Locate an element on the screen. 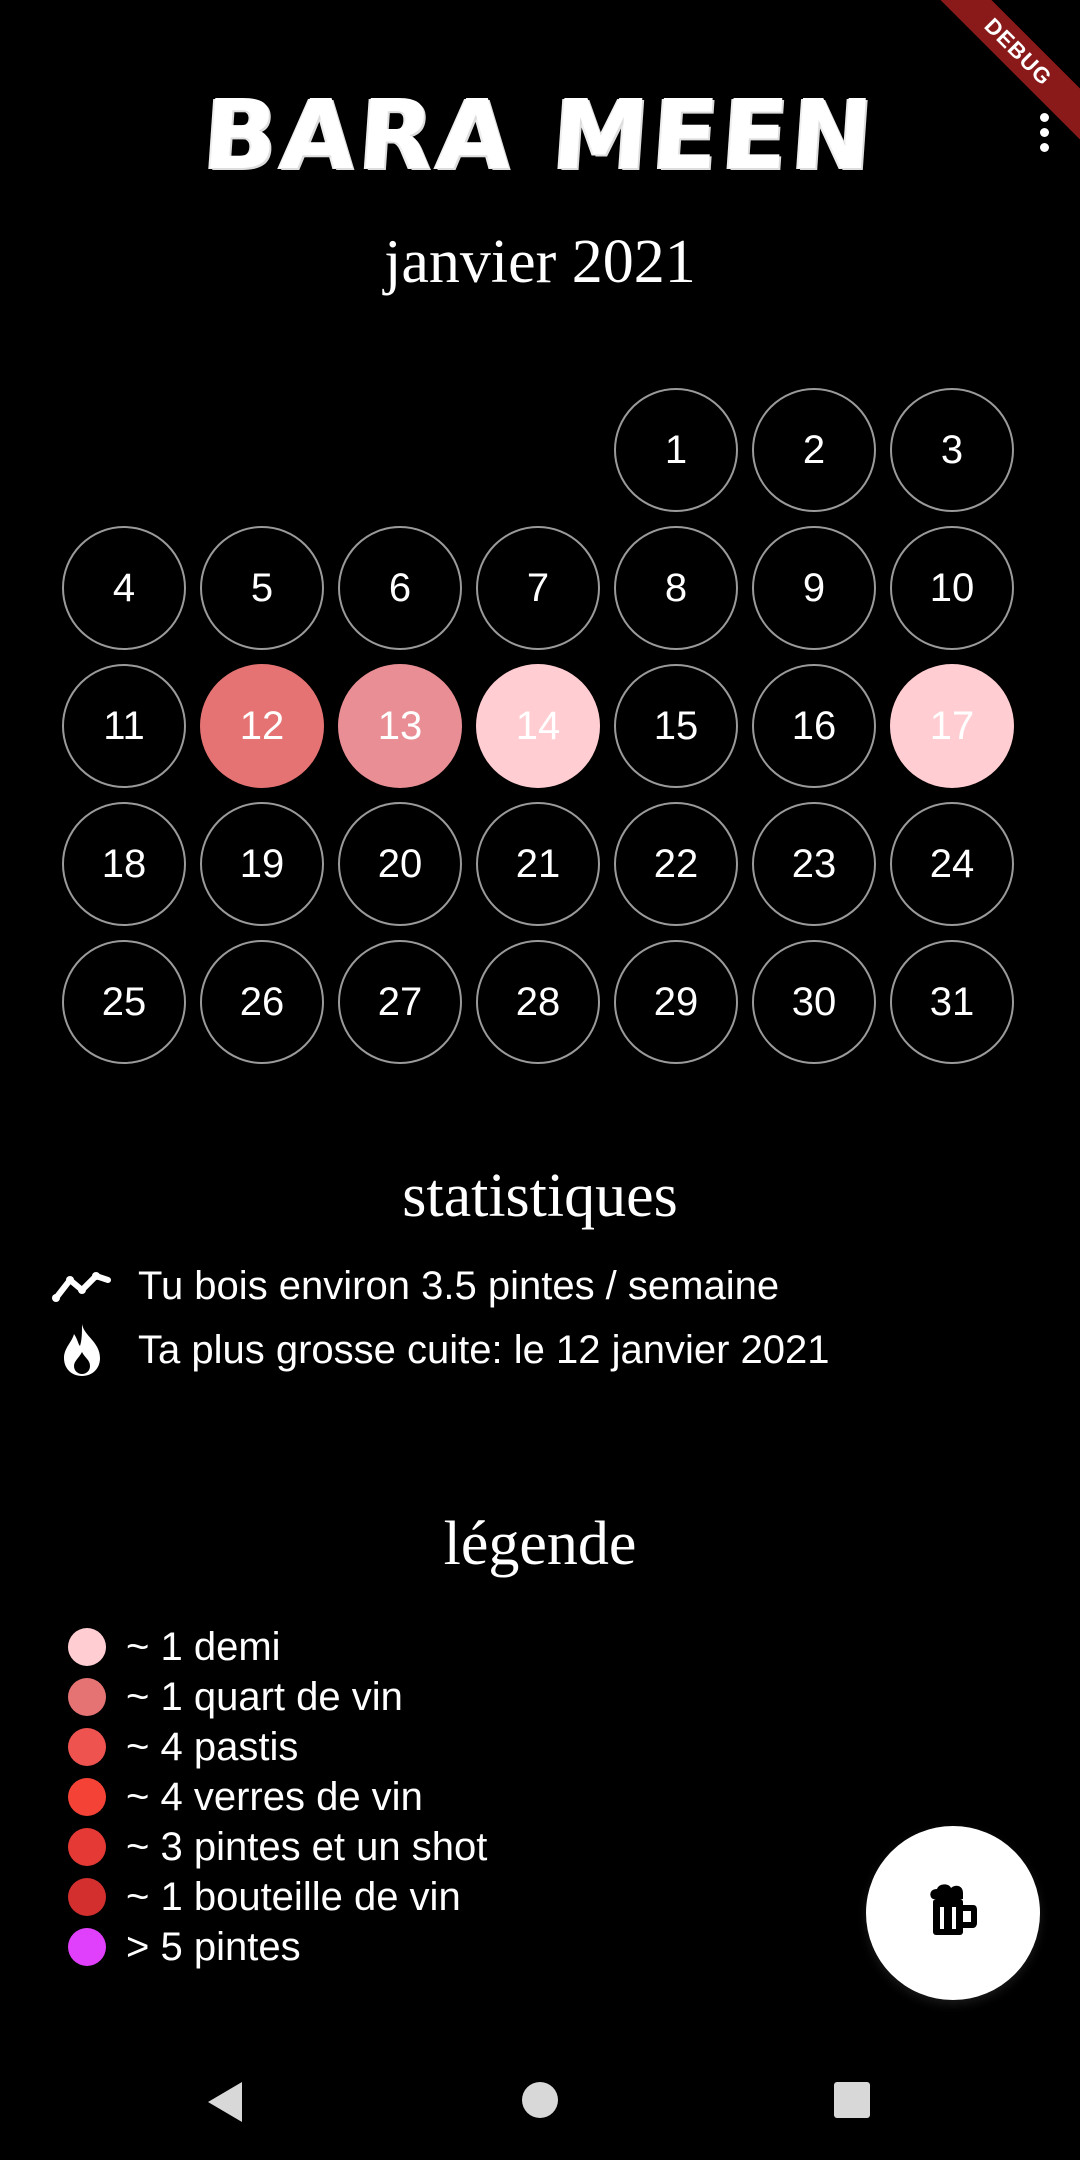 This screenshot has width=1080, height=2160. legend-item: ~ 1 bouteille de vin is located at coordinates (418, 1897).